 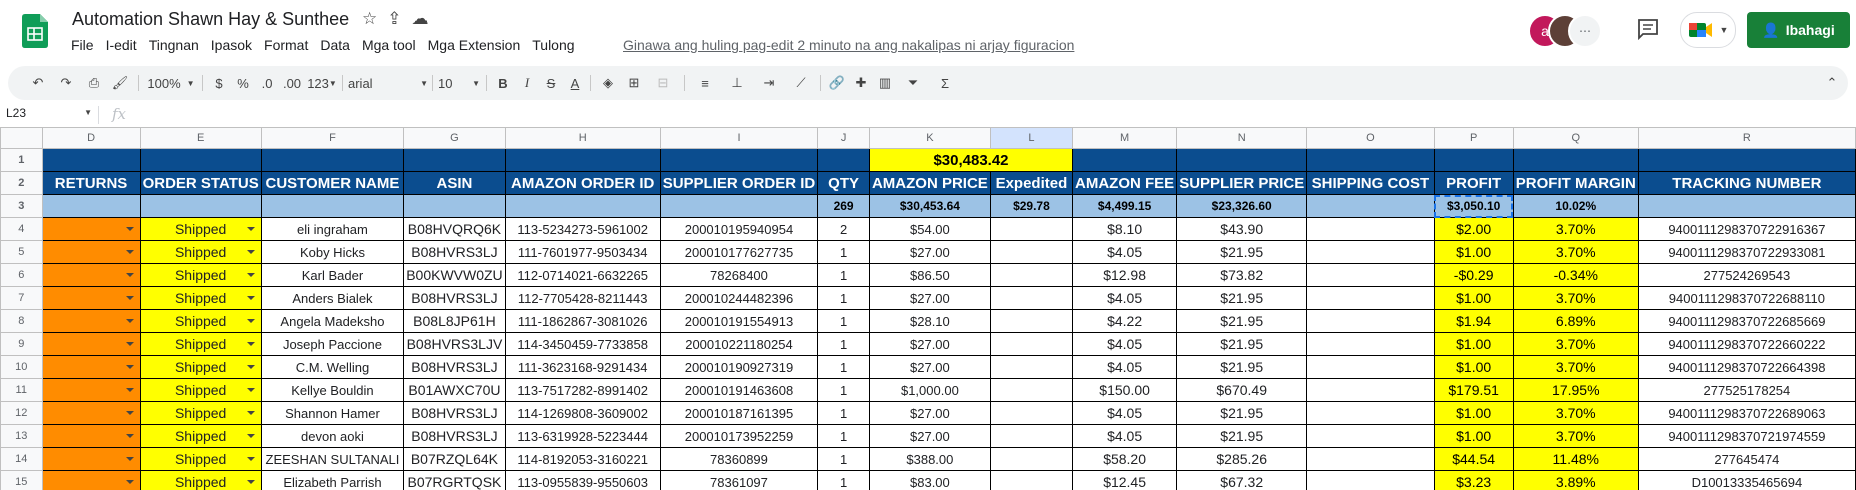 I want to click on qty-cell: 2, so click(x=843, y=229).